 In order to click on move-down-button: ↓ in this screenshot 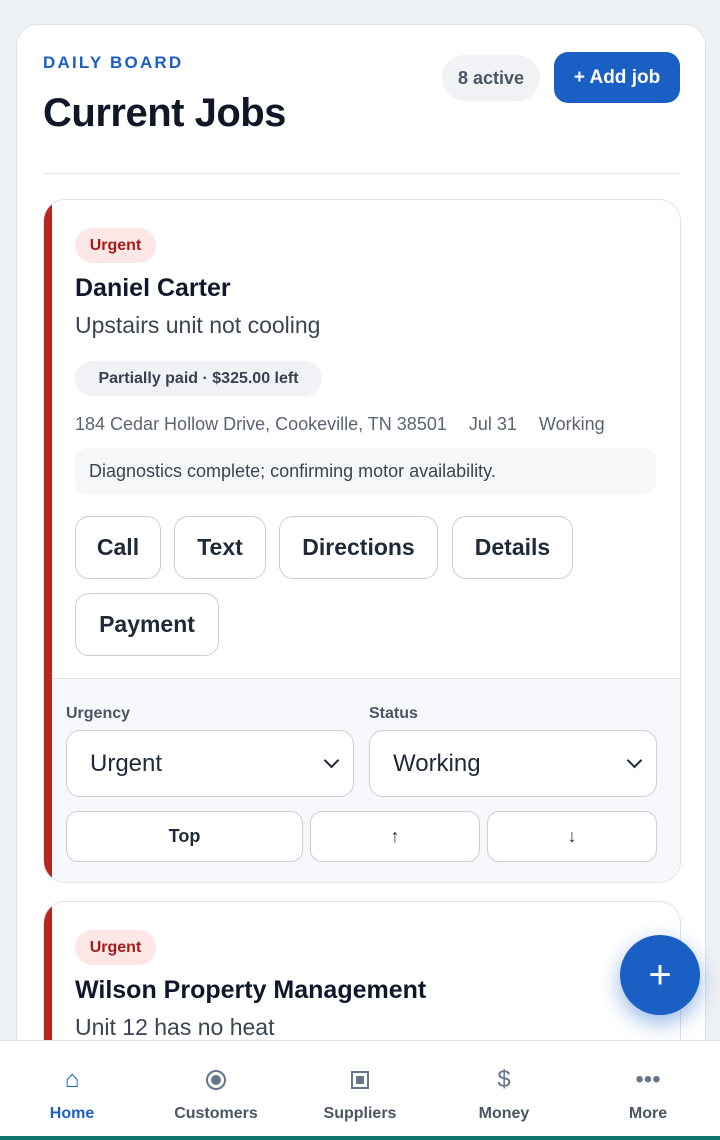, I will do `click(572, 836)`.